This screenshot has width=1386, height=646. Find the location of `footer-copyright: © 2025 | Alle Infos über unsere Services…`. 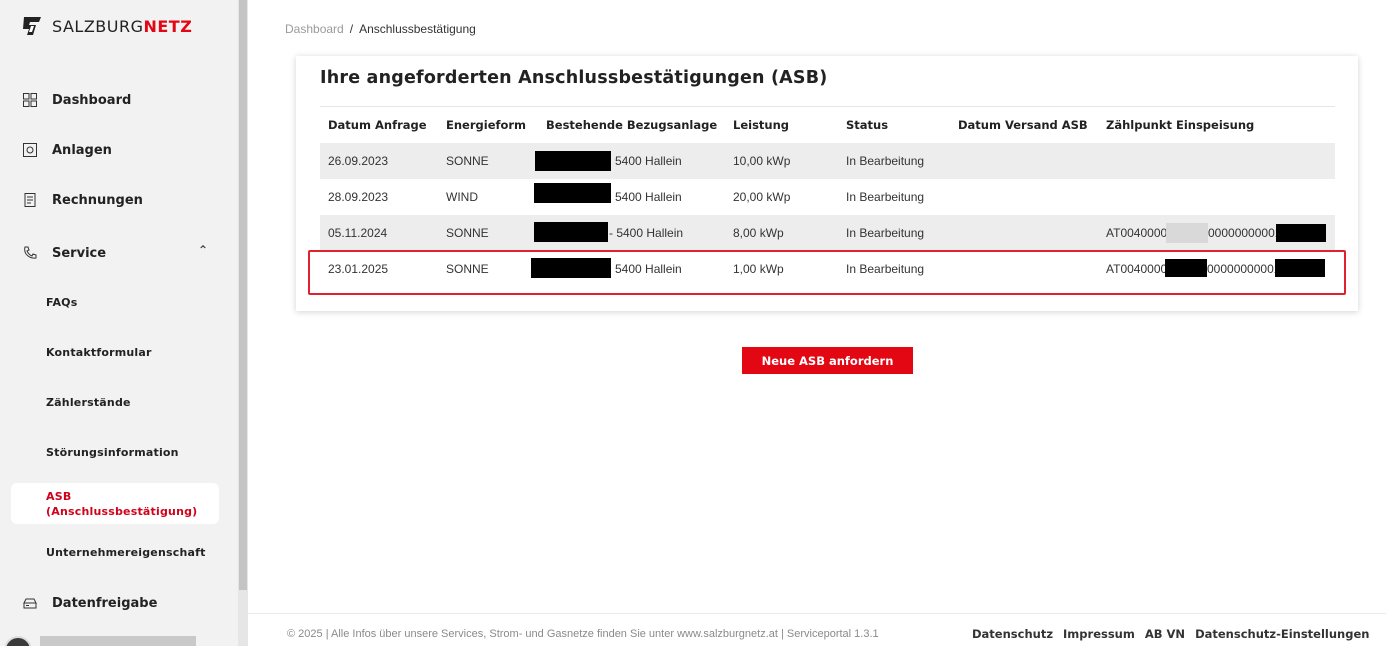

footer-copyright: © 2025 | Alle Infos über unsere Services… is located at coordinates (583, 634).